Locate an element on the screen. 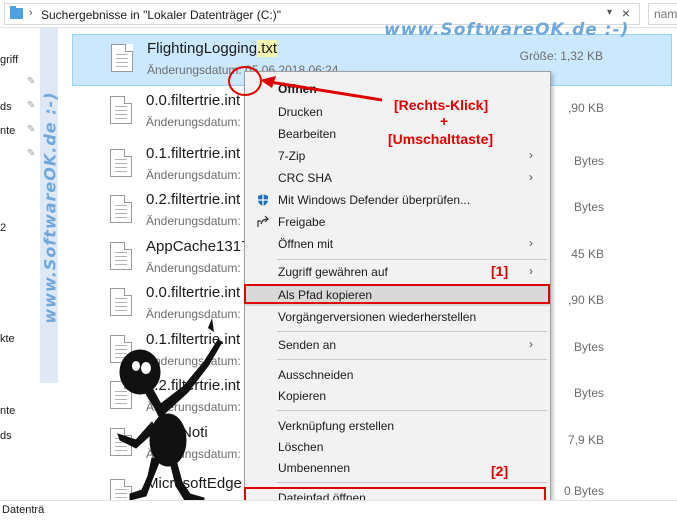 The width and height of the screenshot is (677, 523). menu-item-cut: Ausschneiden is located at coordinates (397, 375).